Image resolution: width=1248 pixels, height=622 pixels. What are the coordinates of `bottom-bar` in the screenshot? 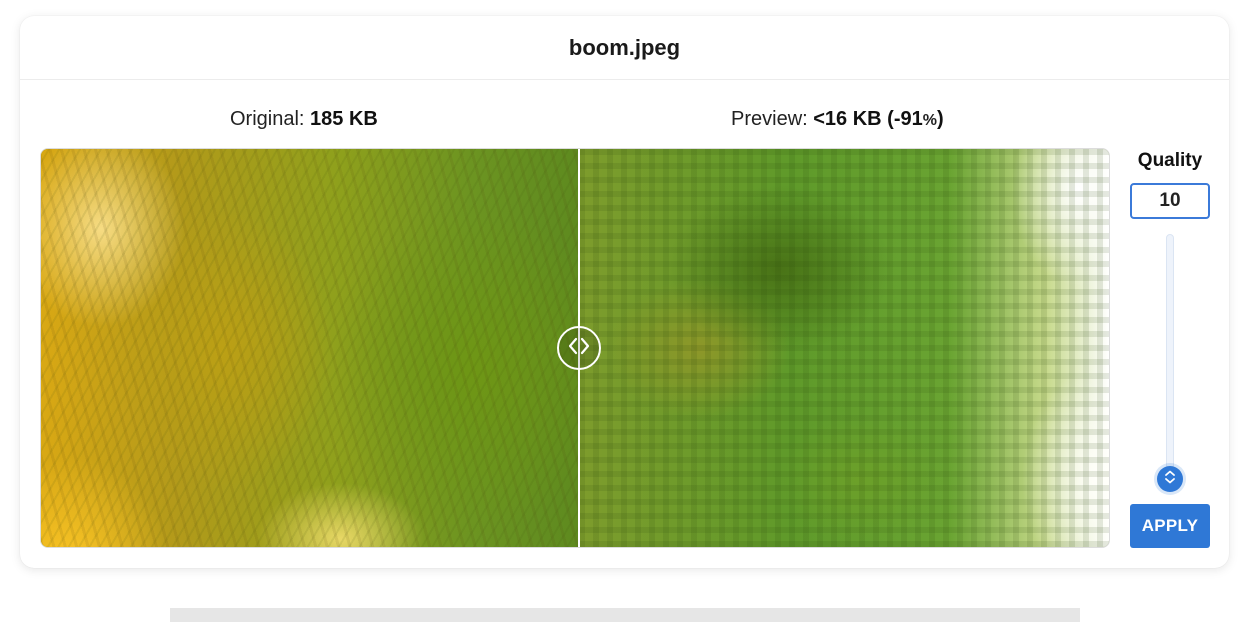 It's located at (625, 615).